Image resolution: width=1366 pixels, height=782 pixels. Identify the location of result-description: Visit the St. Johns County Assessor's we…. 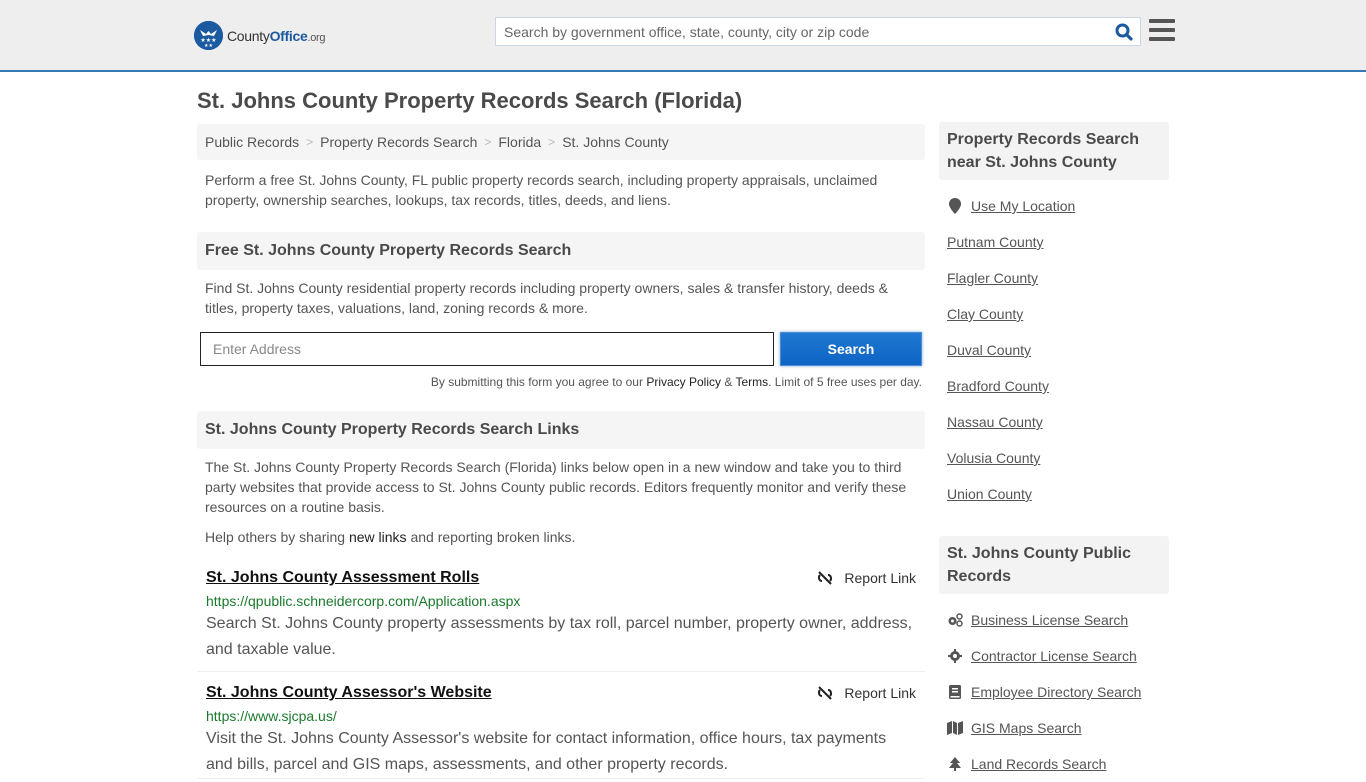
(546, 751).